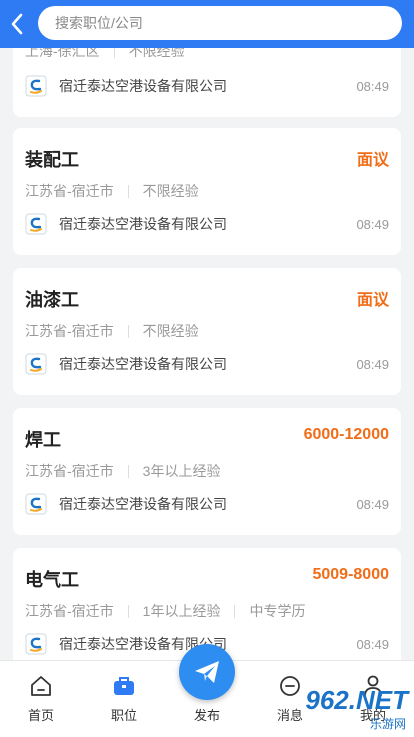 The height and width of the screenshot is (737, 414). What do you see at coordinates (290, 686) in the screenshot?
I see `message-icon` at bounding box center [290, 686].